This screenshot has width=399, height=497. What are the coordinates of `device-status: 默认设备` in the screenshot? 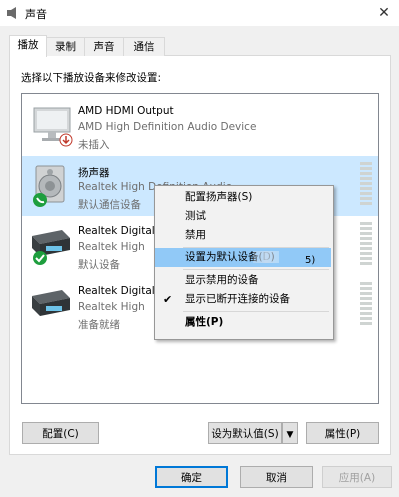 It's located at (99, 265).